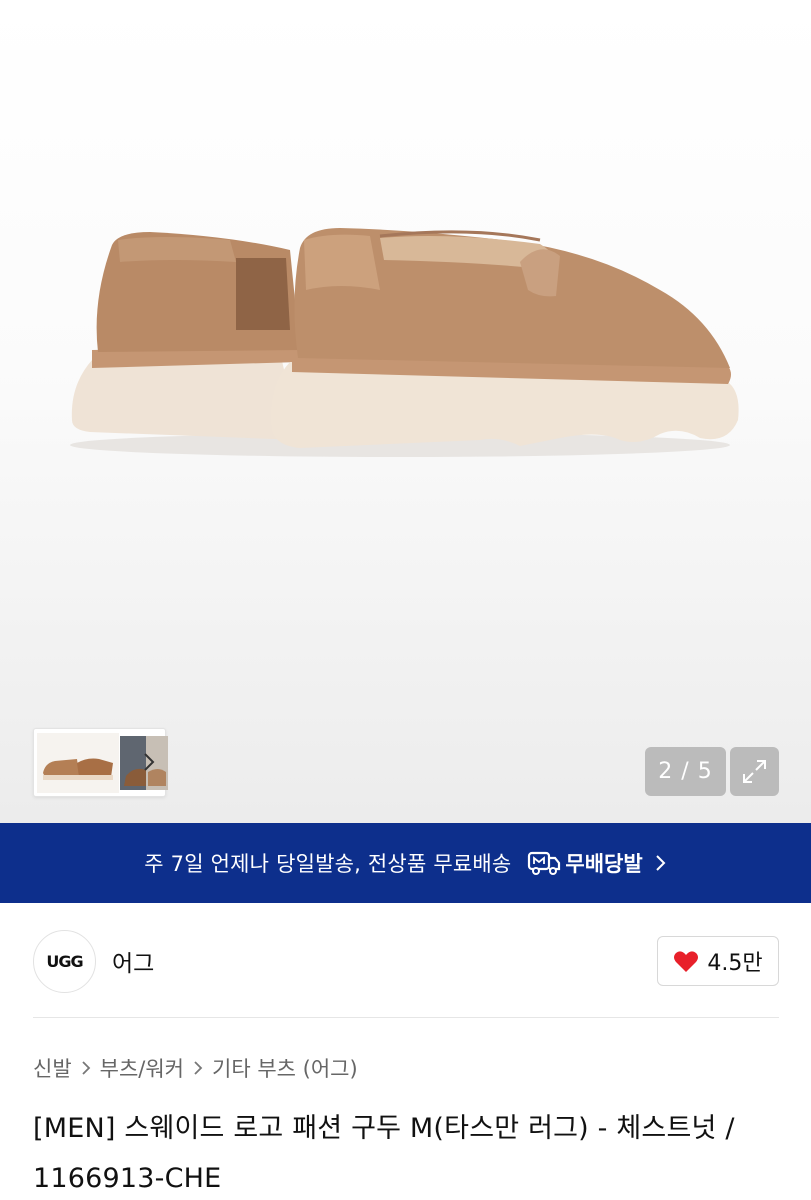 This screenshot has height=1200, width=811. I want to click on expand-icon, so click(754, 771).